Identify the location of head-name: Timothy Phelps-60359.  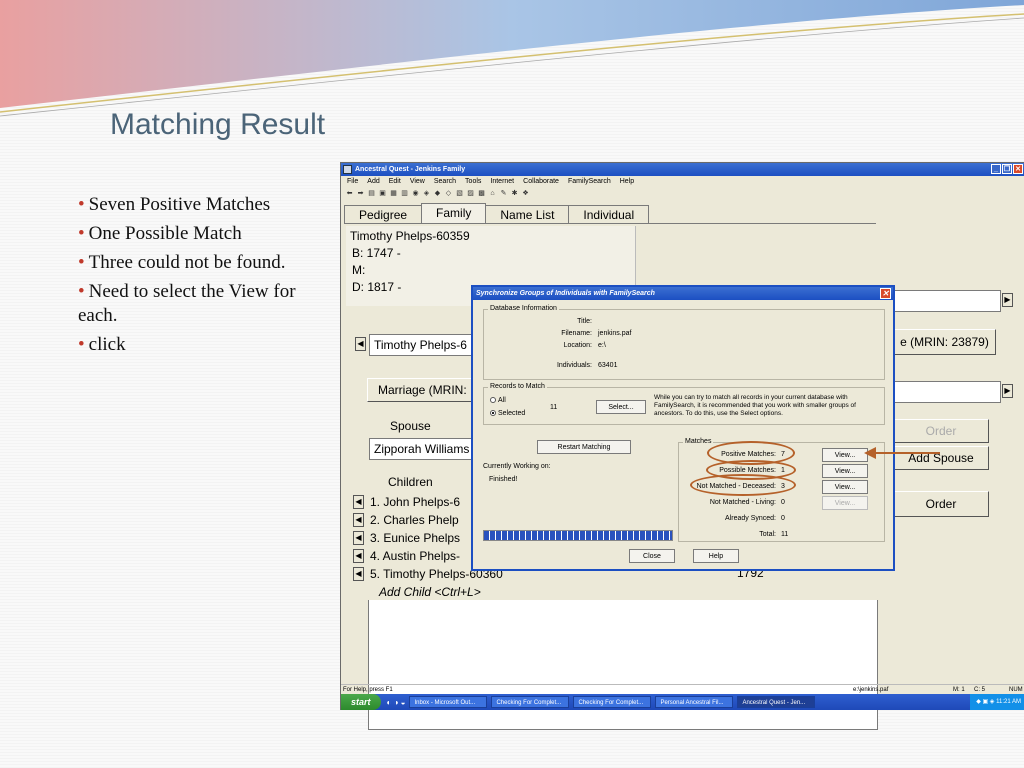
(410, 236).